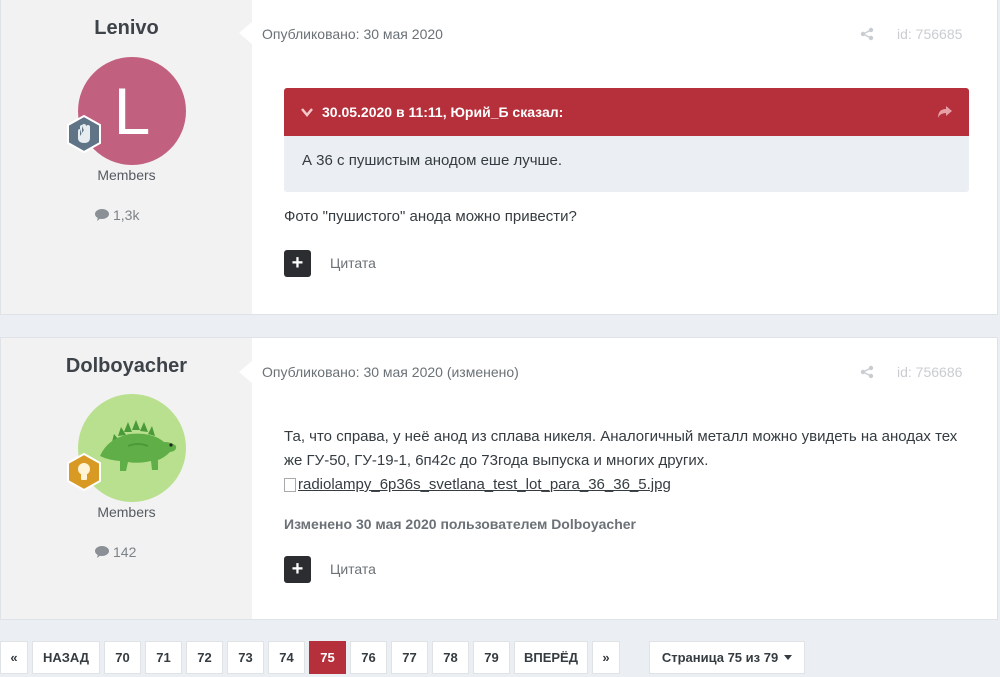  I want to click on next-page-button: ВПЕРЁД, so click(551, 657).